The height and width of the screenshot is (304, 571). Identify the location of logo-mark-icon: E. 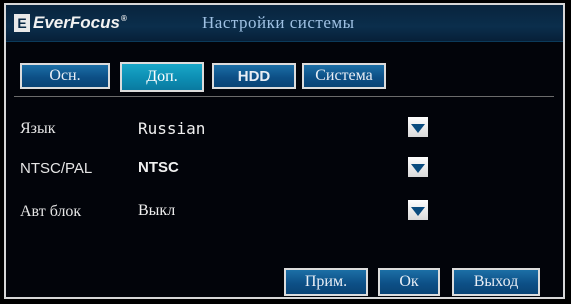
(22, 23).